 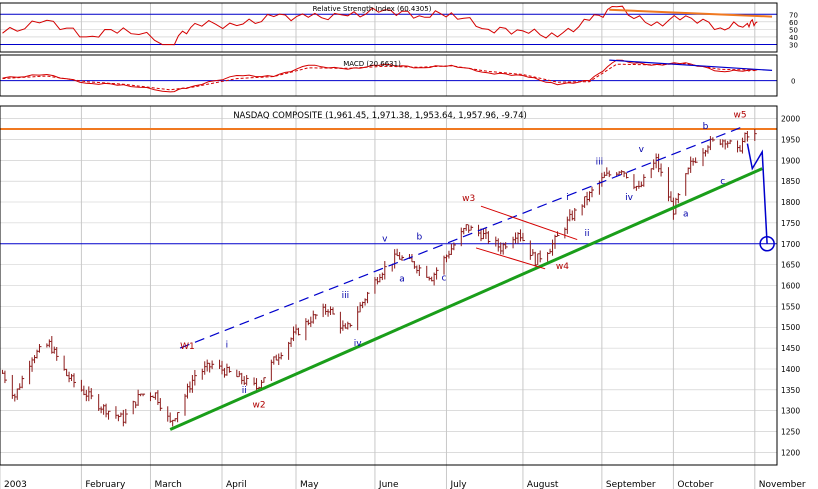 What do you see at coordinates (790, 244) in the screenshot?
I see `price-tick-label: 1700` at bounding box center [790, 244].